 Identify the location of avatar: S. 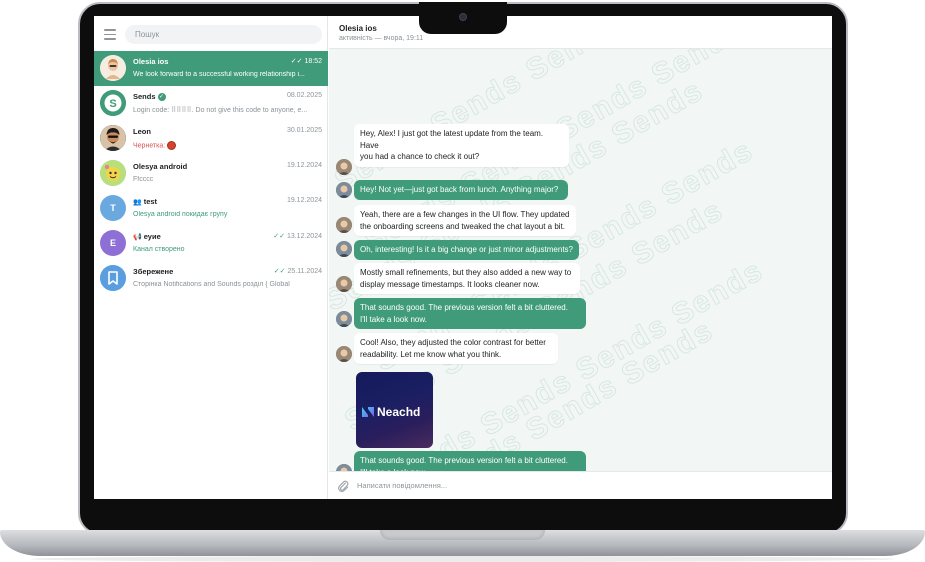
(113, 103).